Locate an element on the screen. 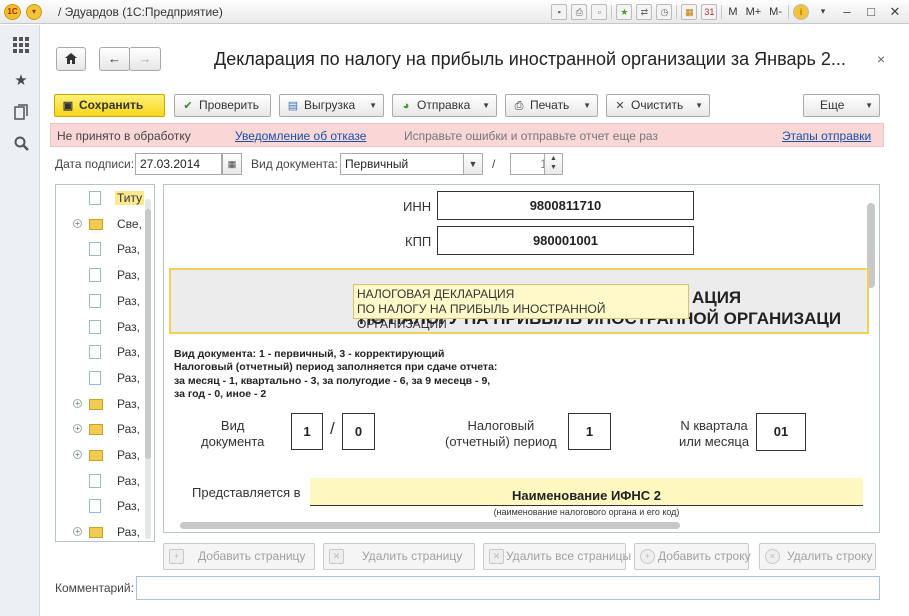  send-icon: ◕ is located at coordinates (406, 106).